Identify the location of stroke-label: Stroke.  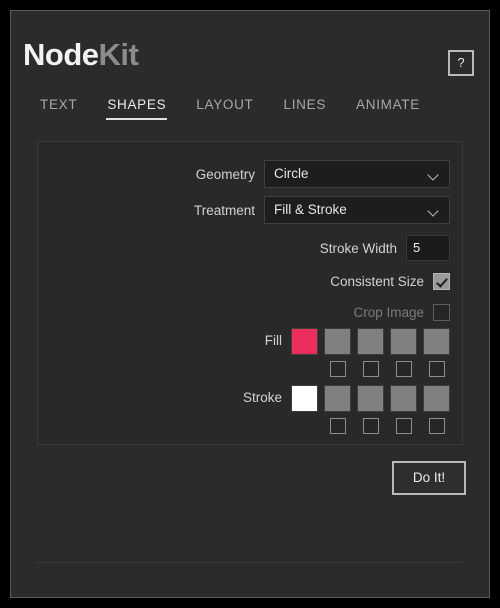
(262, 397).